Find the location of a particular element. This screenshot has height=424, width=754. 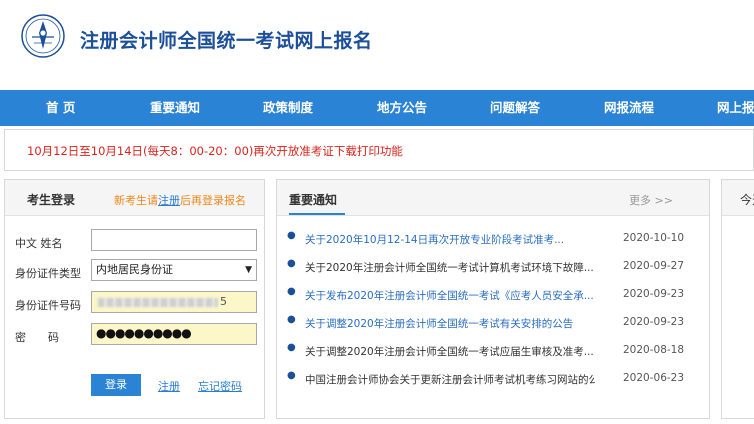

news-more-link: 更多 >> is located at coordinates (651, 200).